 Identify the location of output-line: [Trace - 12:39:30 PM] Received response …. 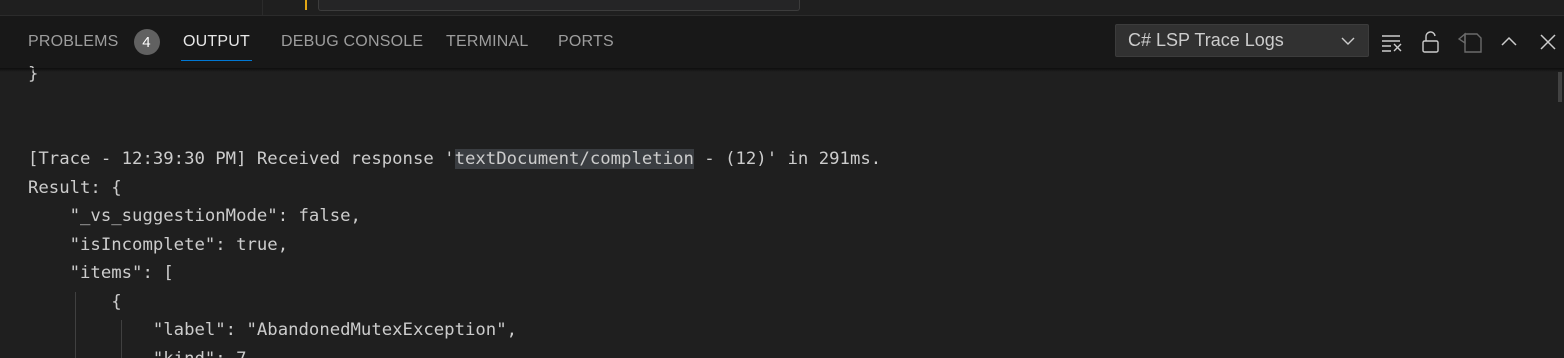
(454, 159).